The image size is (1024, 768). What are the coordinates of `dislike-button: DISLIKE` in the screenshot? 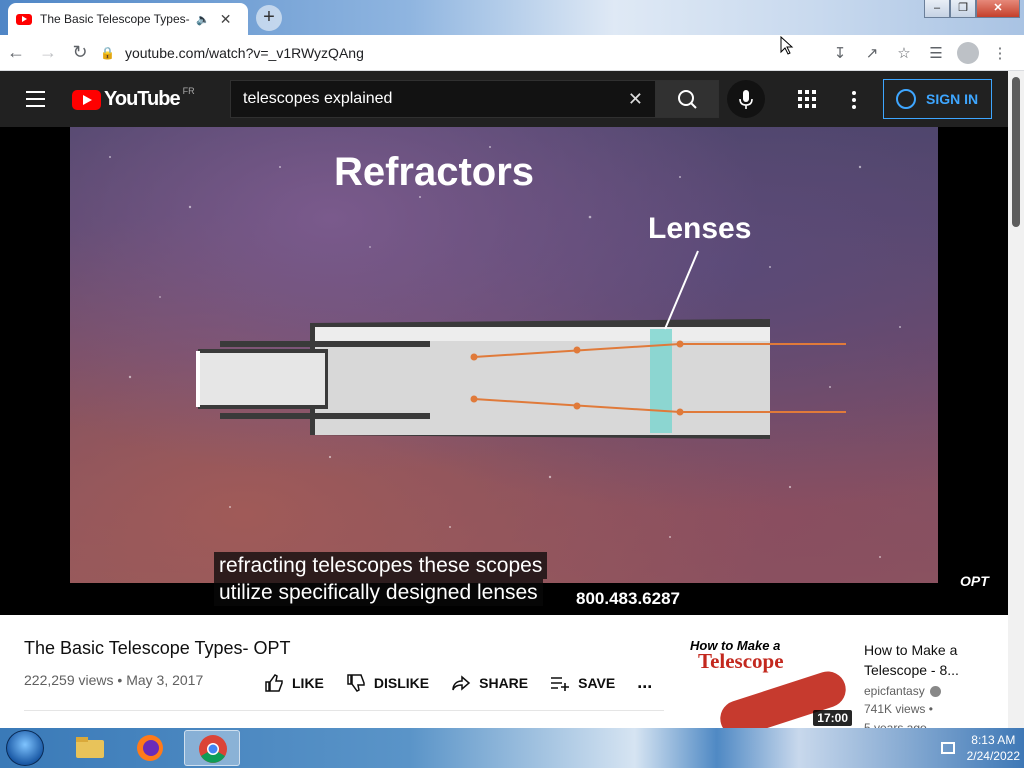 It's located at (387, 683).